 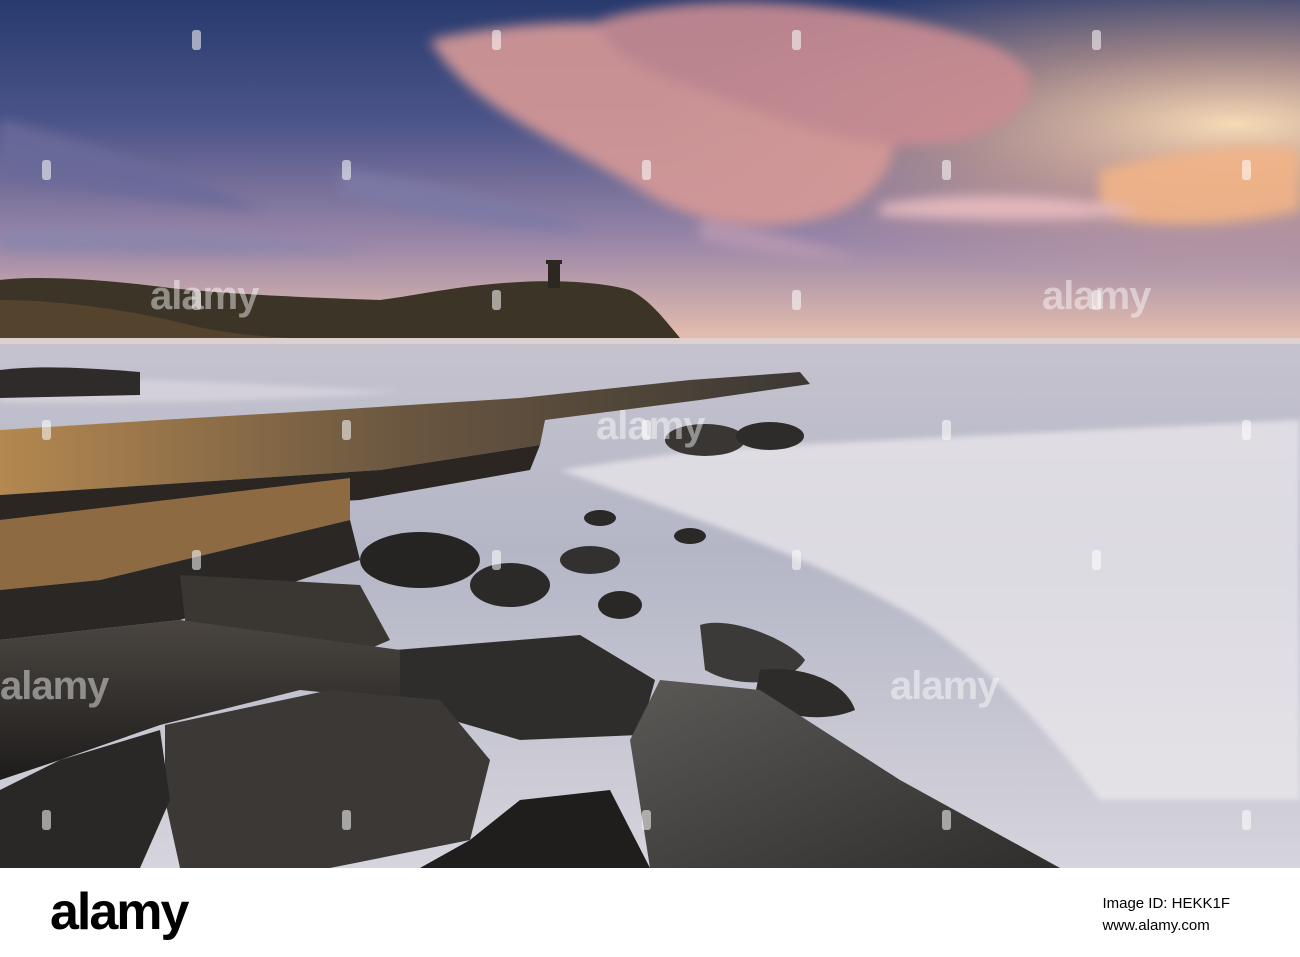 I want to click on site-url: www.alamy.com, so click(x=1156, y=925).